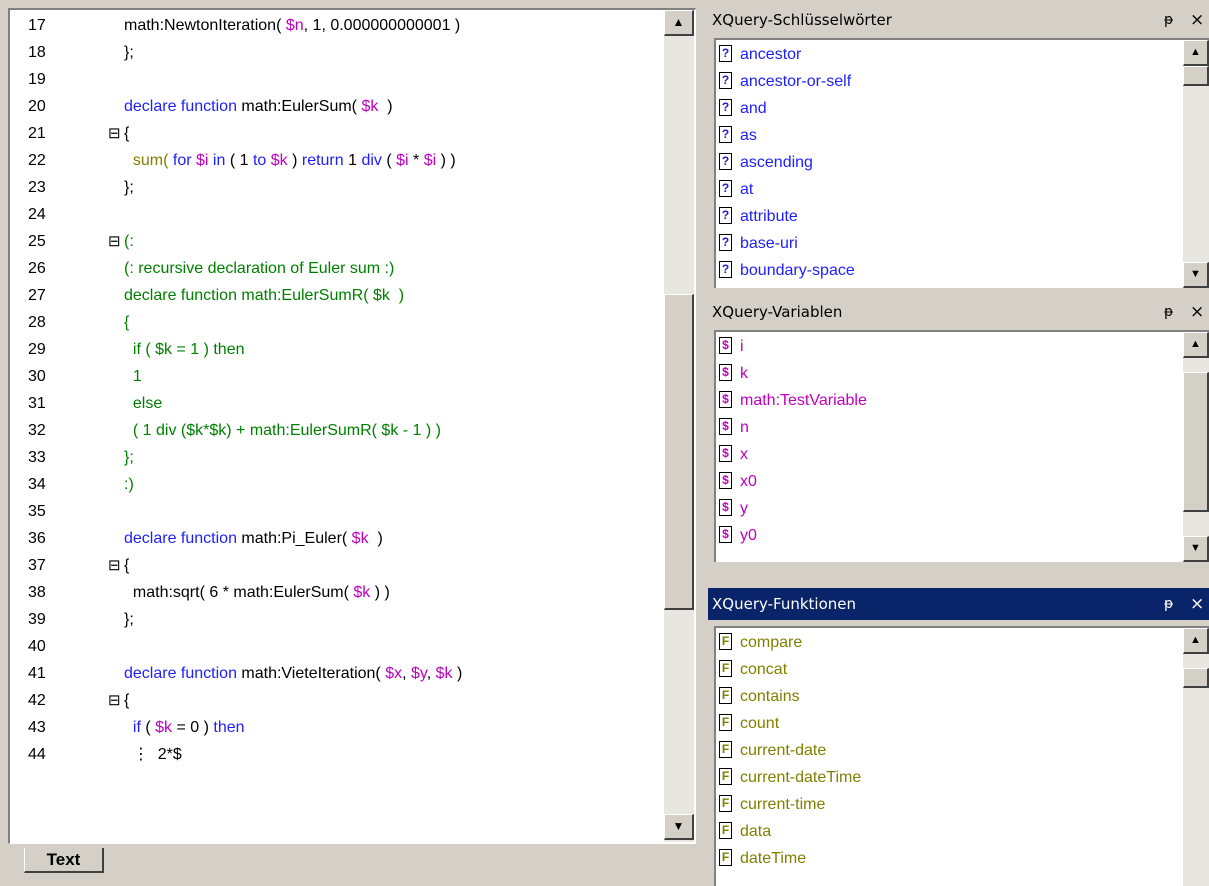 The width and height of the screenshot is (1209, 886). I want to click on code-line: 20 declare function math:EulerSum( $k ), so click(340, 106).